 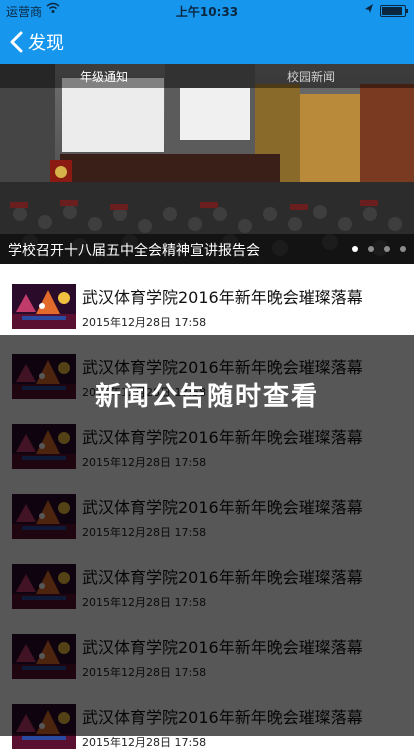 What do you see at coordinates (311, 76) in the screenshot?
I see `tab-campus-news: 校园新闻` at bounding box center [311, 76].